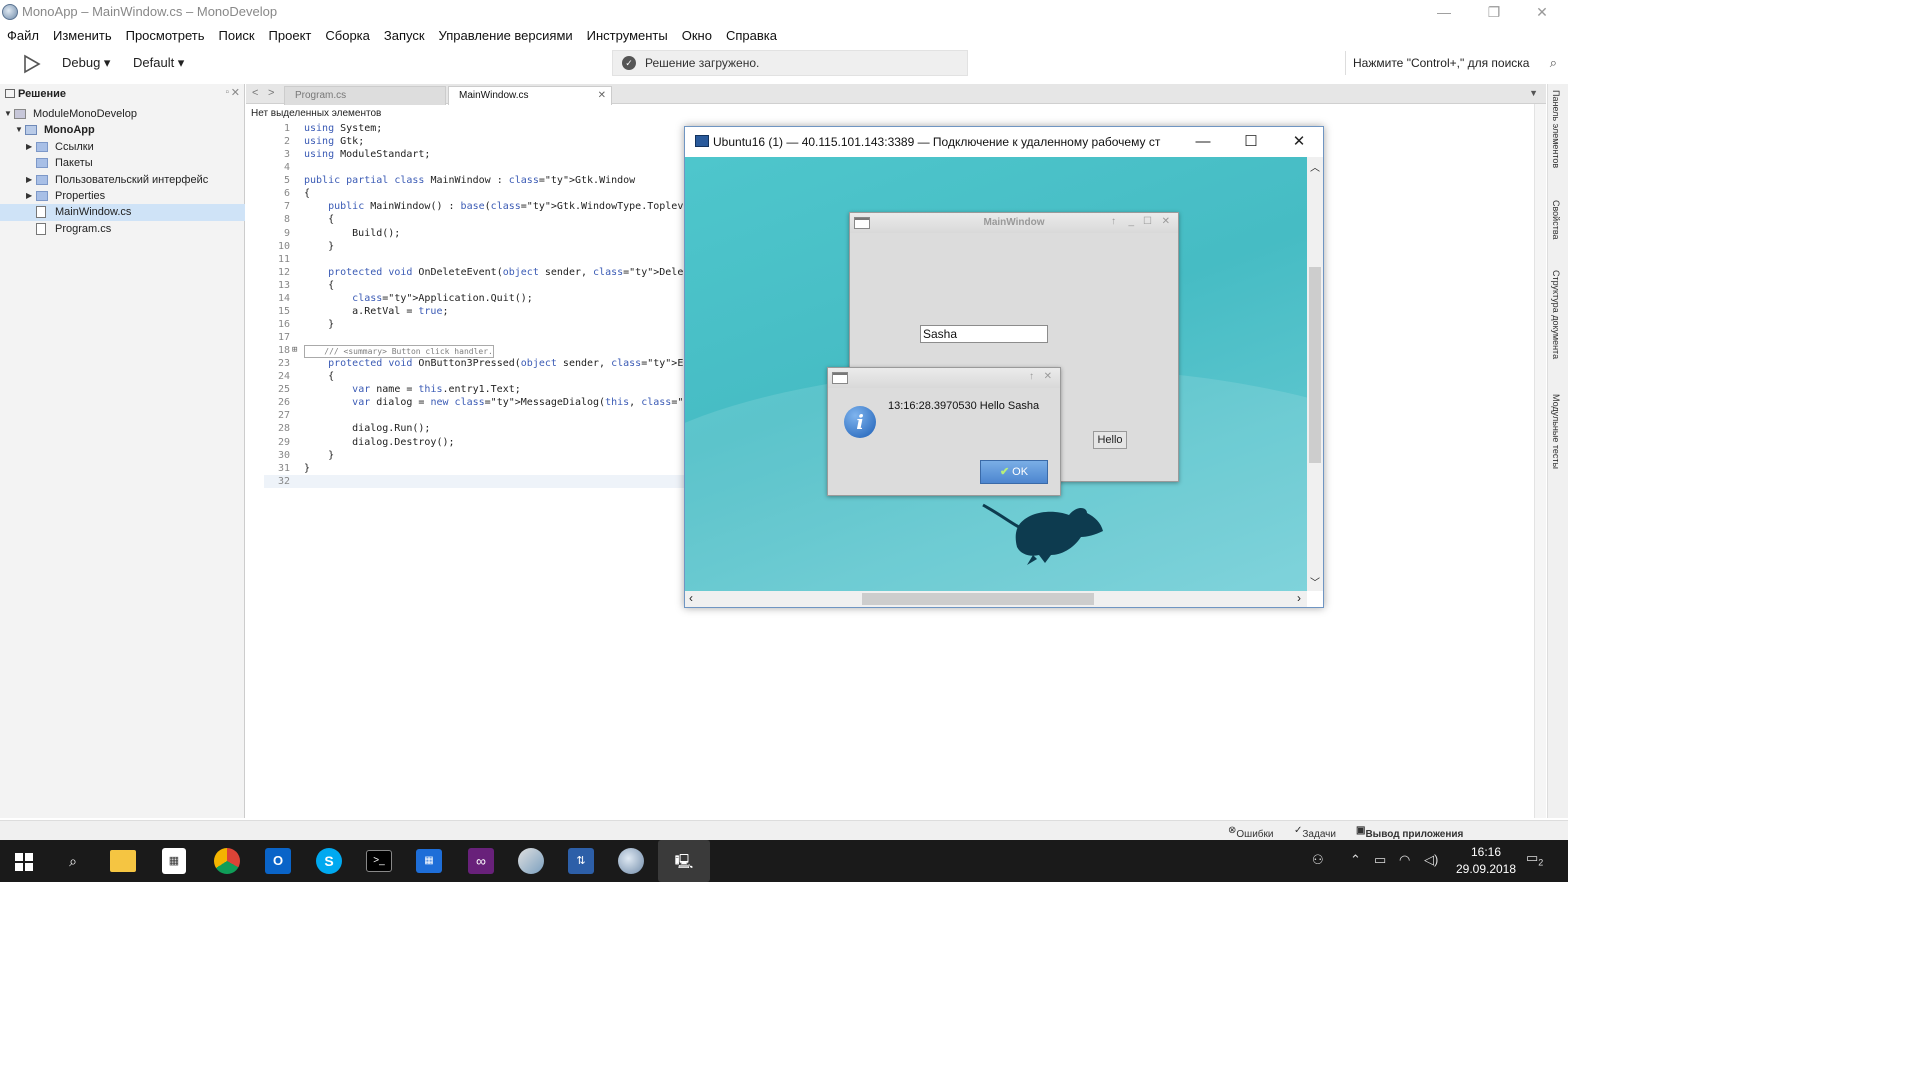 The height and width of the screenshot is (1080, 1920). I want to click on menu-help: Справка, so click(751, 36).